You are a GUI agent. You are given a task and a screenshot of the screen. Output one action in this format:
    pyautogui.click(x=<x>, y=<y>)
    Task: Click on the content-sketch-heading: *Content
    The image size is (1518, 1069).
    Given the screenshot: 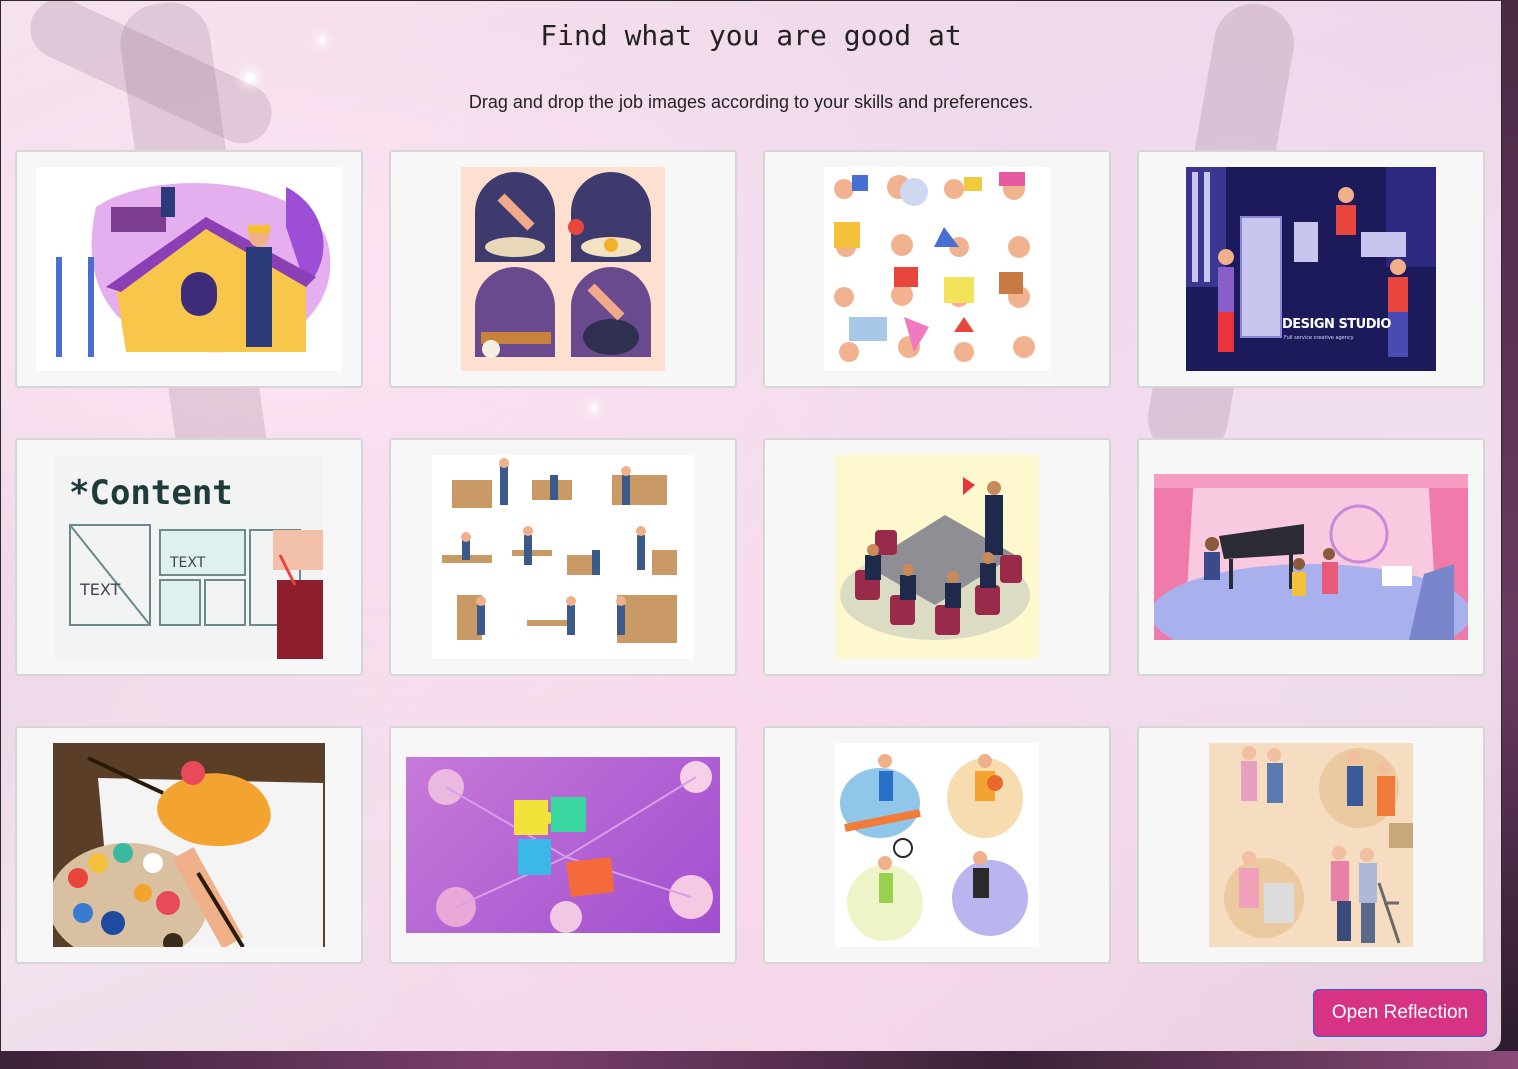 What is the action you would take?
    pyautogui.click(x=151, y=493)
    